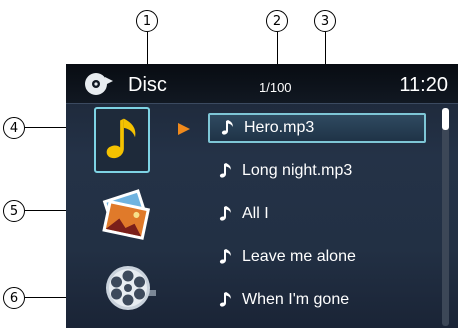 Image resolution: width=458 pixels, height=328 pixels. Describe the element at coordinates (275, 87) in the screenshot. I see `track-counter: 1/100` at that location.